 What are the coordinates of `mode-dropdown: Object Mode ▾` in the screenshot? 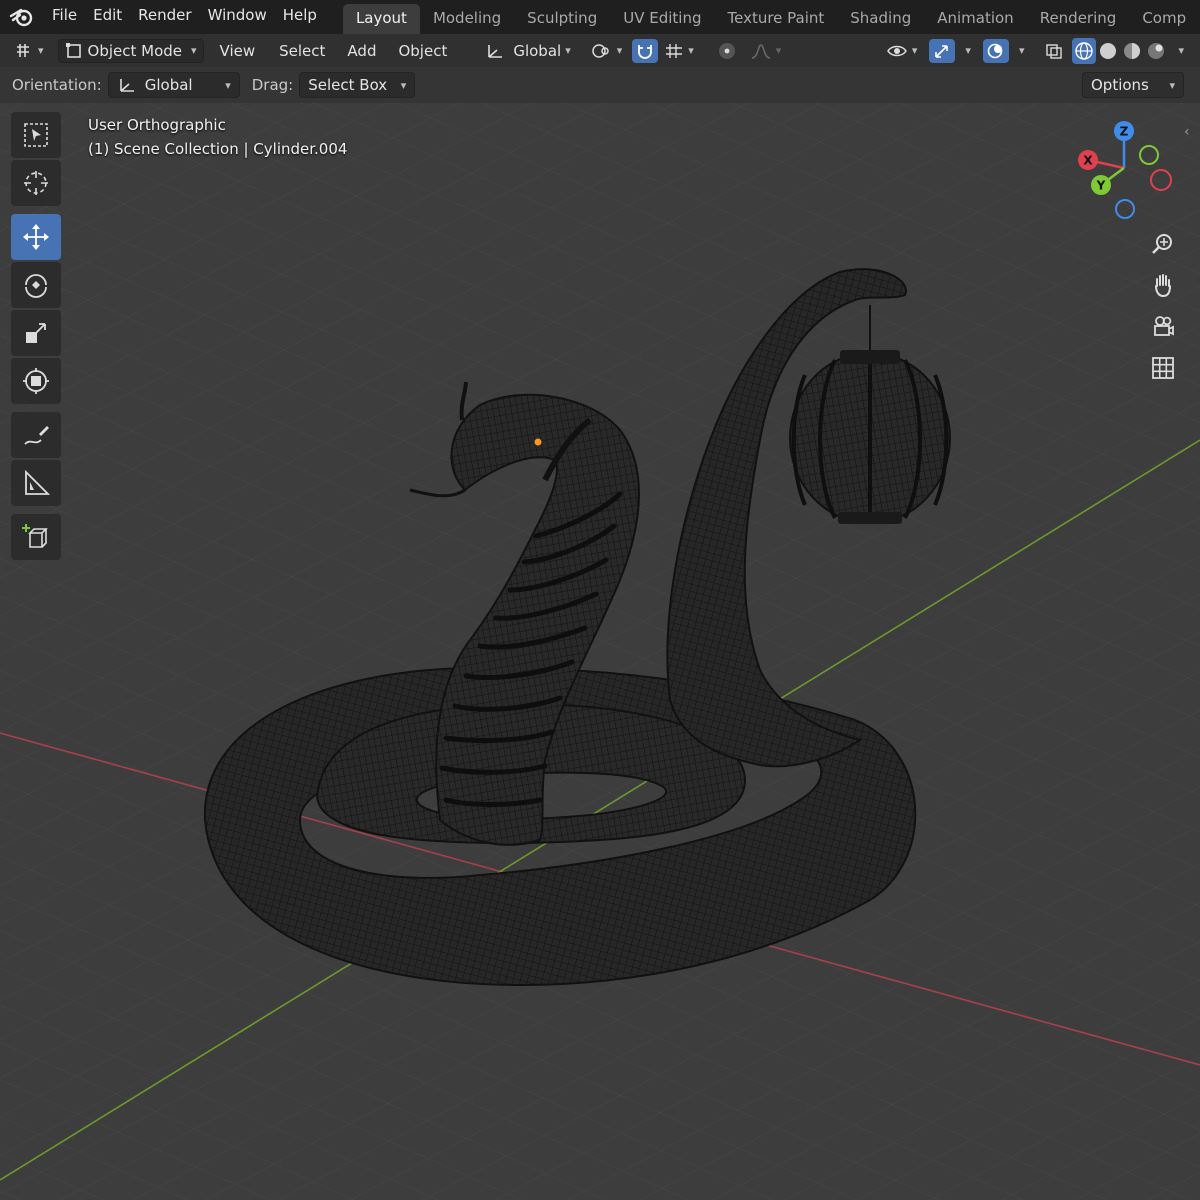 It's located at (130, 50).